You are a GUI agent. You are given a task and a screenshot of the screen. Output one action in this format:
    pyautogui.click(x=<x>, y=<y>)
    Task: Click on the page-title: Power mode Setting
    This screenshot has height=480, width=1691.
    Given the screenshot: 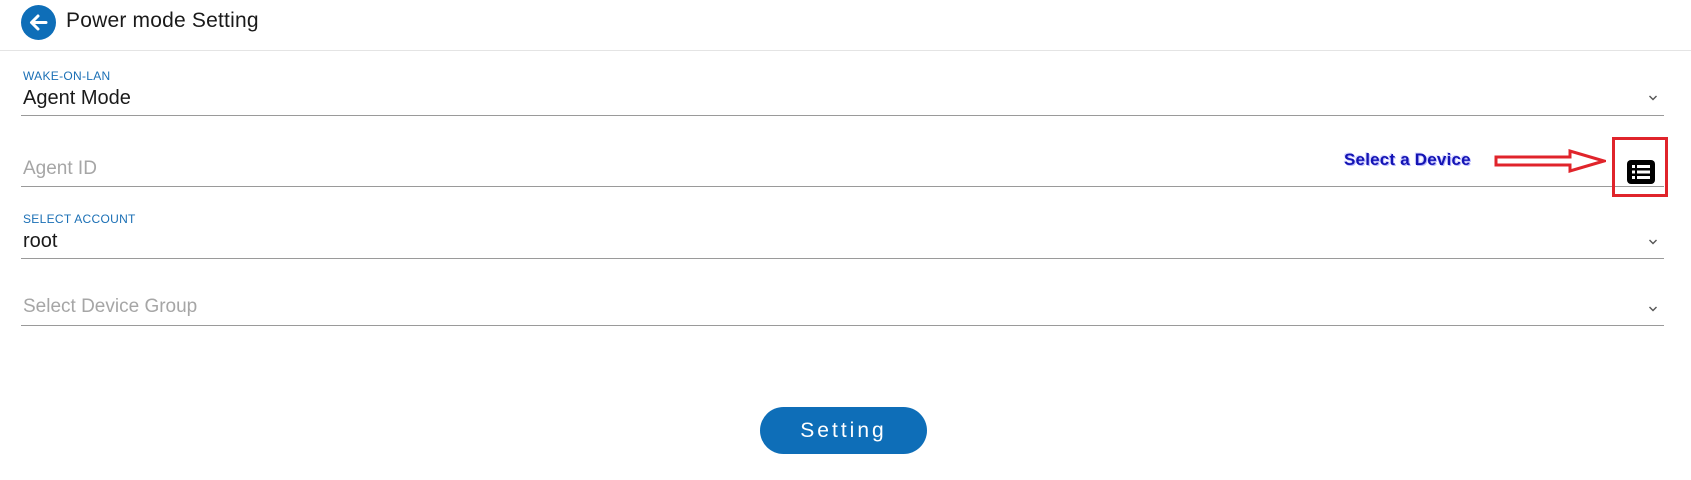 What is the action you would take?
    pyautogui.click(x=162, y=20)
    